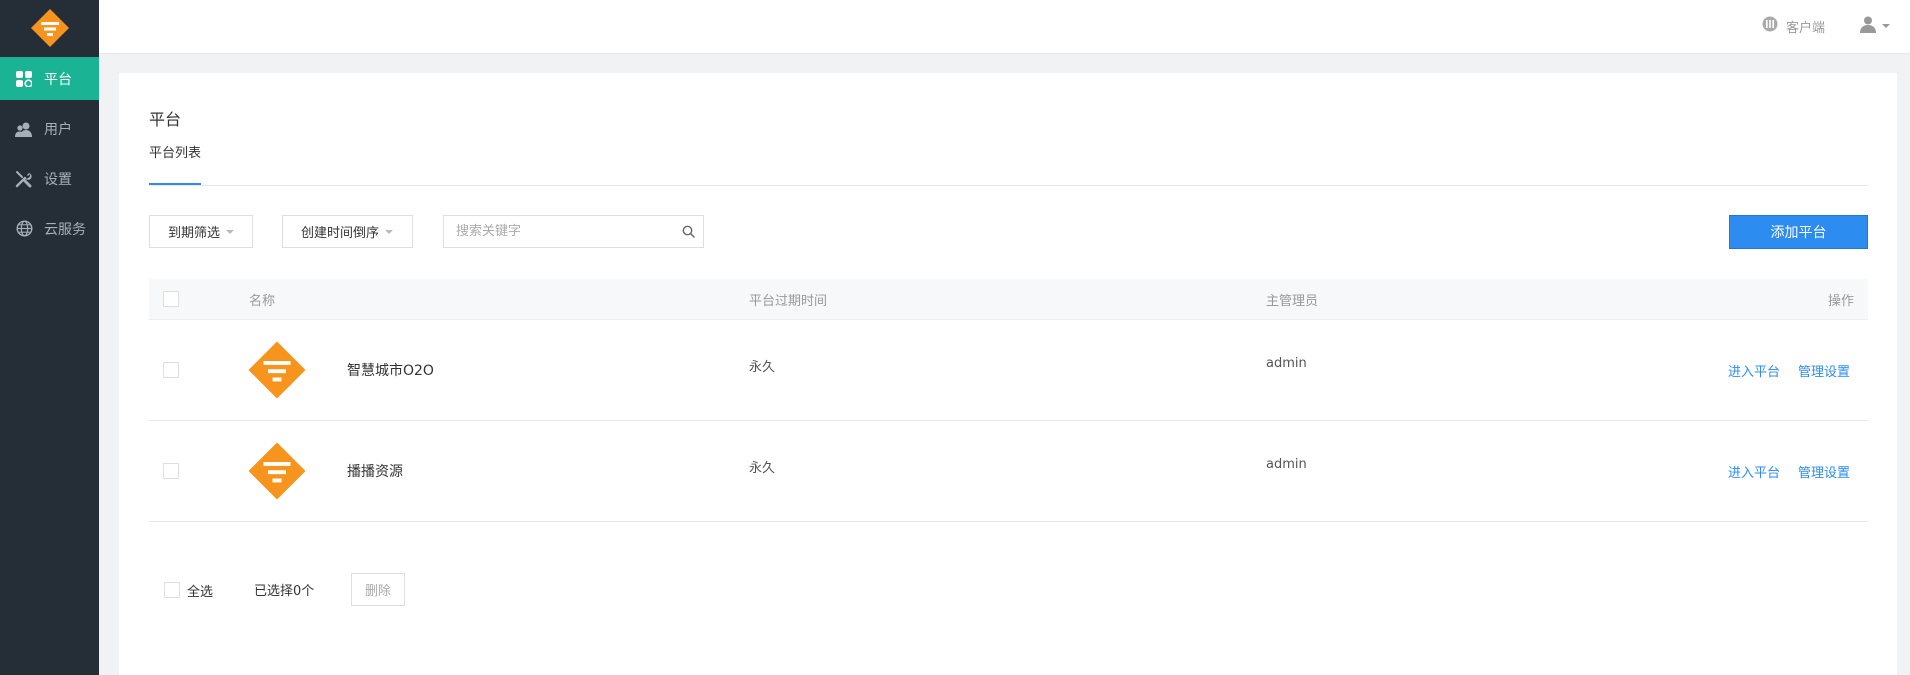 Image resolution: width=1910 pixels, height=675 pixels. What do you see at coordinates (1798, 232) in the screenshot?
I see `add-platform-button: 添加平台` at bounding box center [1798, 232].